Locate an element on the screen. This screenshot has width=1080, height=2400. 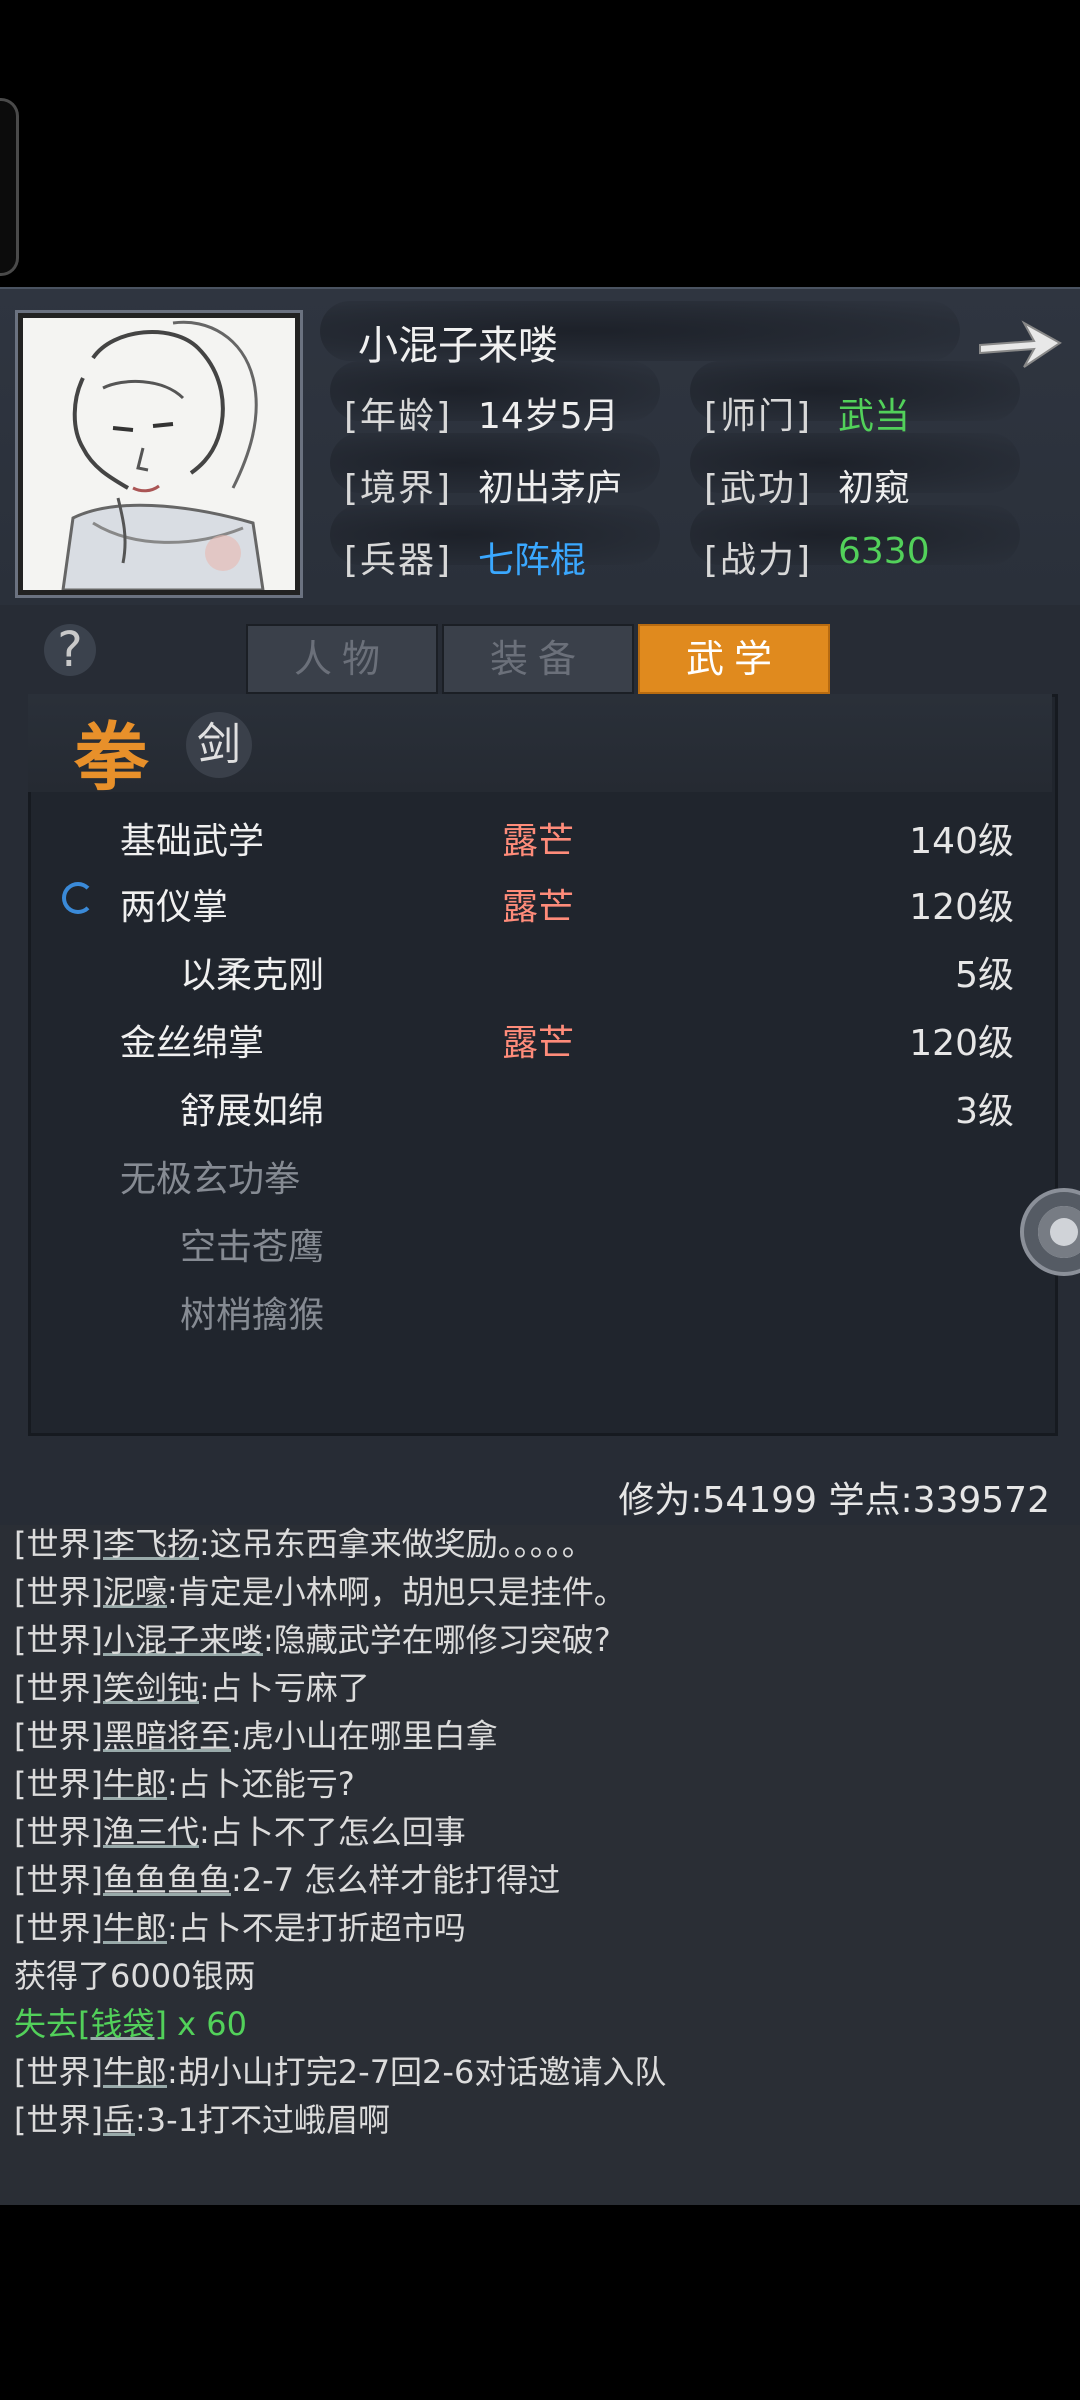
next-arrow-icon is located at coordinates (1020, 344).